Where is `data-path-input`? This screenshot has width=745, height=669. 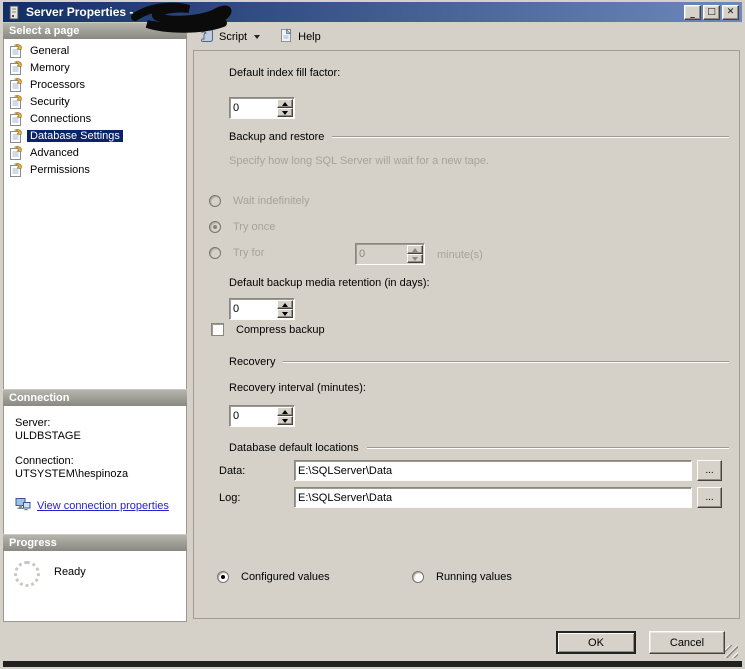 data-path-input is located at coordinates (493, 470).